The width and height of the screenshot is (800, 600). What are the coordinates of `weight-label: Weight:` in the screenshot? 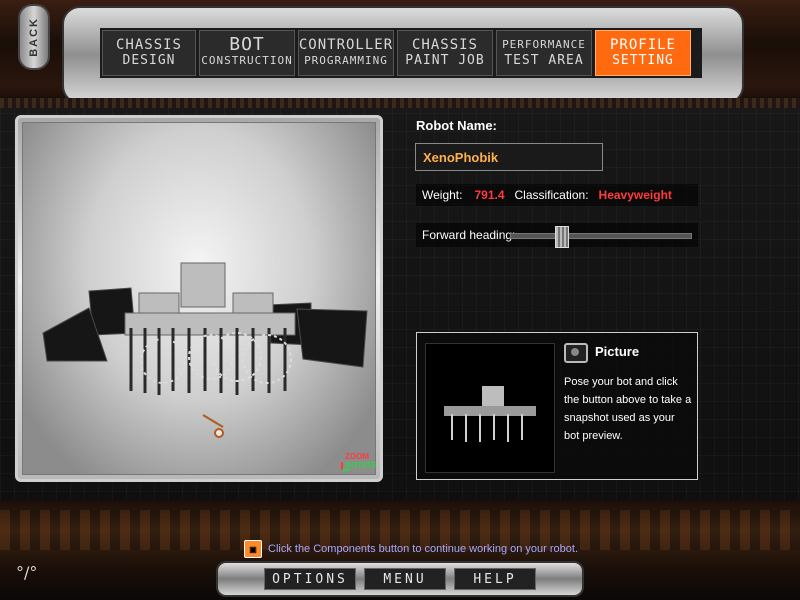 It's located at (442, 195).